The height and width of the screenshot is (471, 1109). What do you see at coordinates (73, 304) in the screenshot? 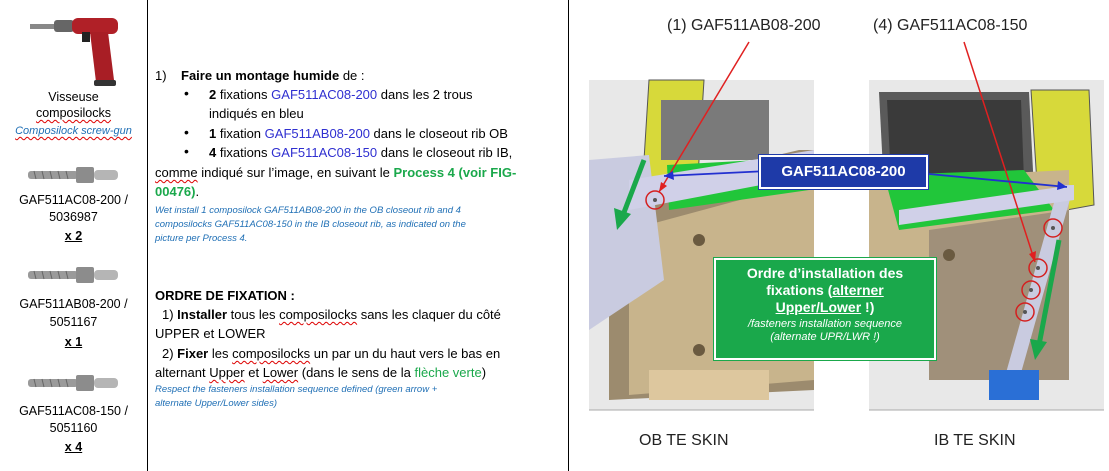
I see `part-2-ref: GAF511AB08-200 /` at bounding box center [73, 304].